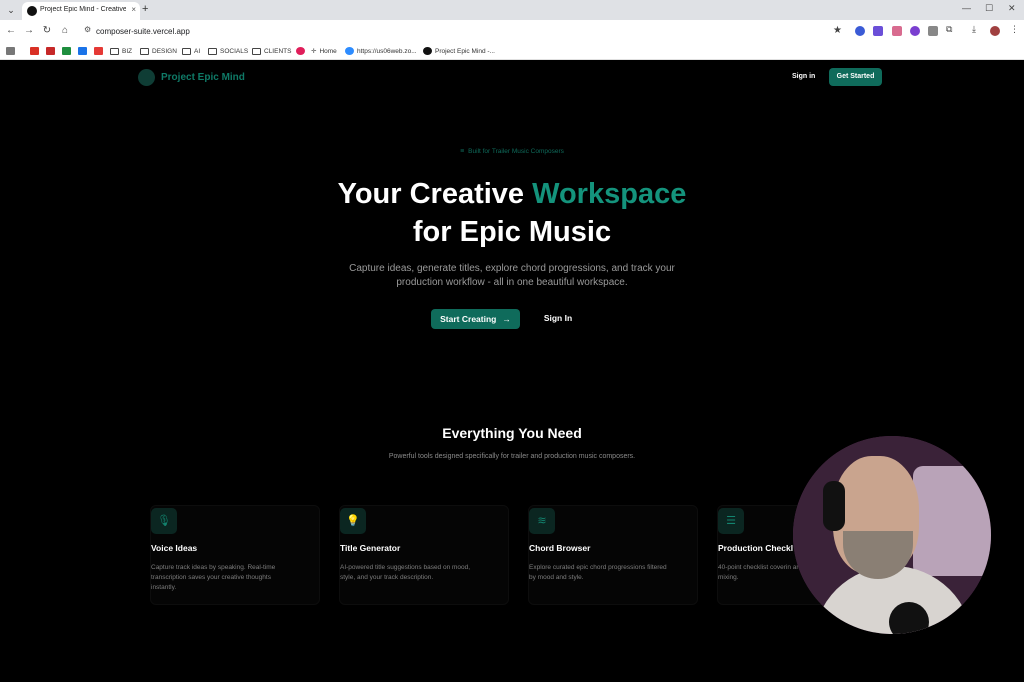 The height and width of the screenshot is (682, 1024). I want to click on hero-title-line2: for Epic Music, so click(512, 232).